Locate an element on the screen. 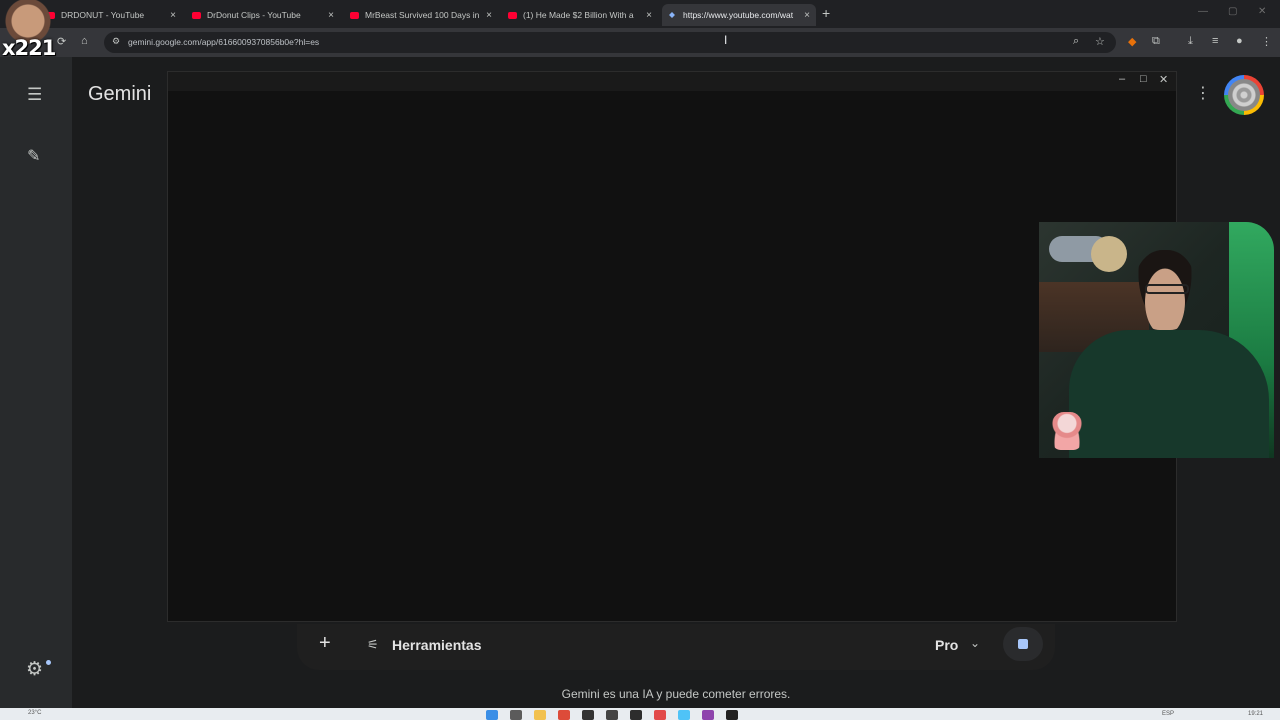 The width and height of the screenshot is (1280, 720). streamer-logo-overlay: x221 is located at coordinates (28, 30).